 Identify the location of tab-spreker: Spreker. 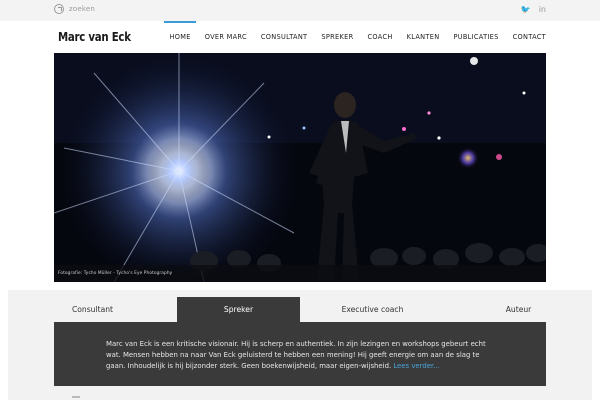
(238, 309).